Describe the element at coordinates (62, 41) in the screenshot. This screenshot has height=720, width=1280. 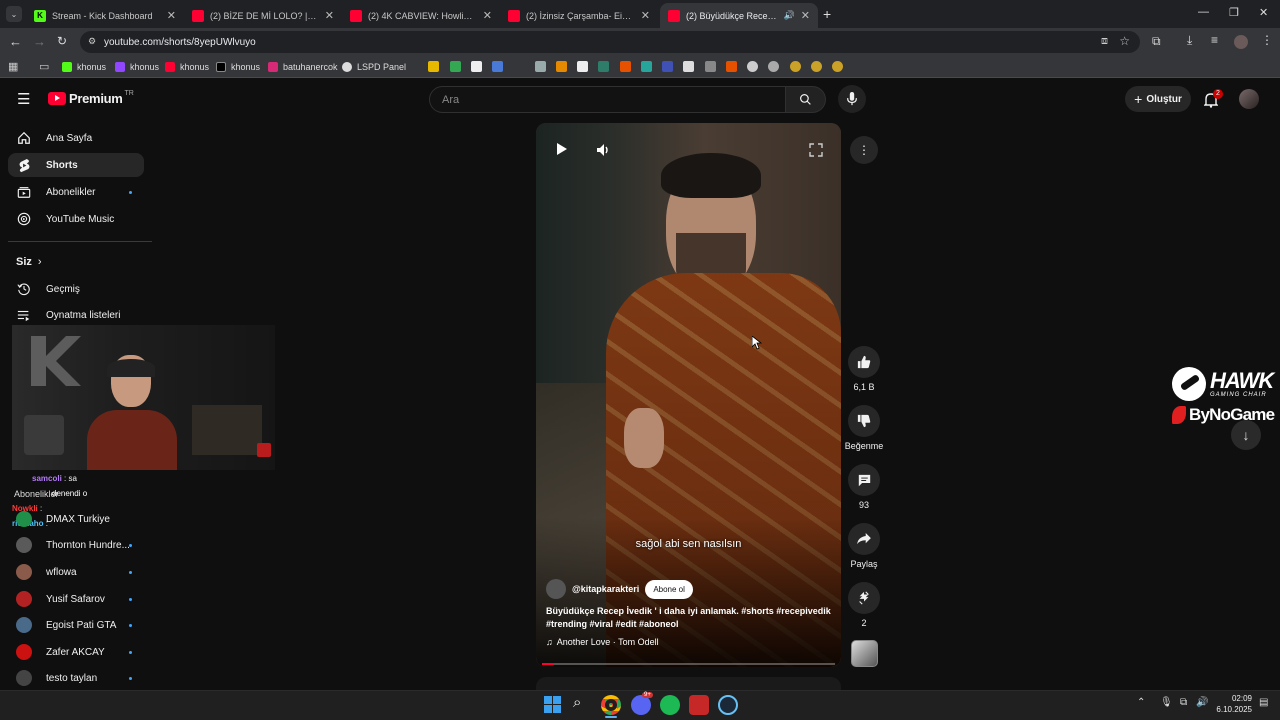
I see `reload-icon: ↻` at that location.